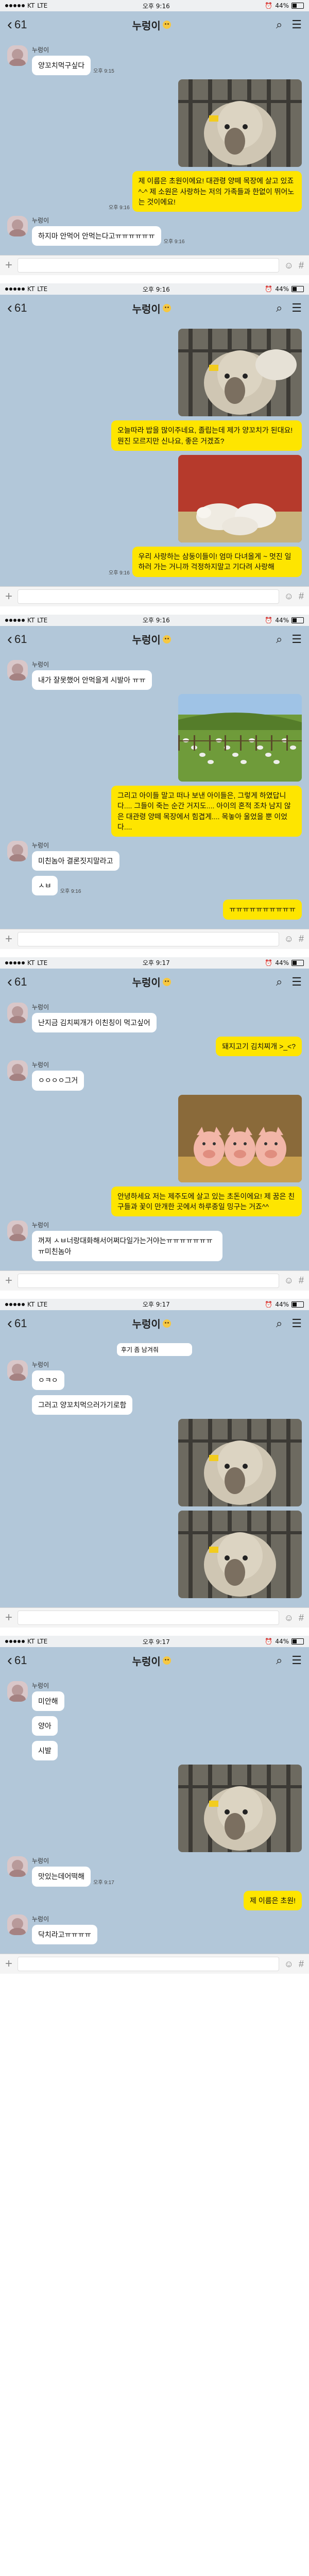 The image size is (309, 2576). What do you see at coordinates (45, 886) in the screenshot?
I see `message-bubble: ㅅㅂ` at bounding box center [45, 886].